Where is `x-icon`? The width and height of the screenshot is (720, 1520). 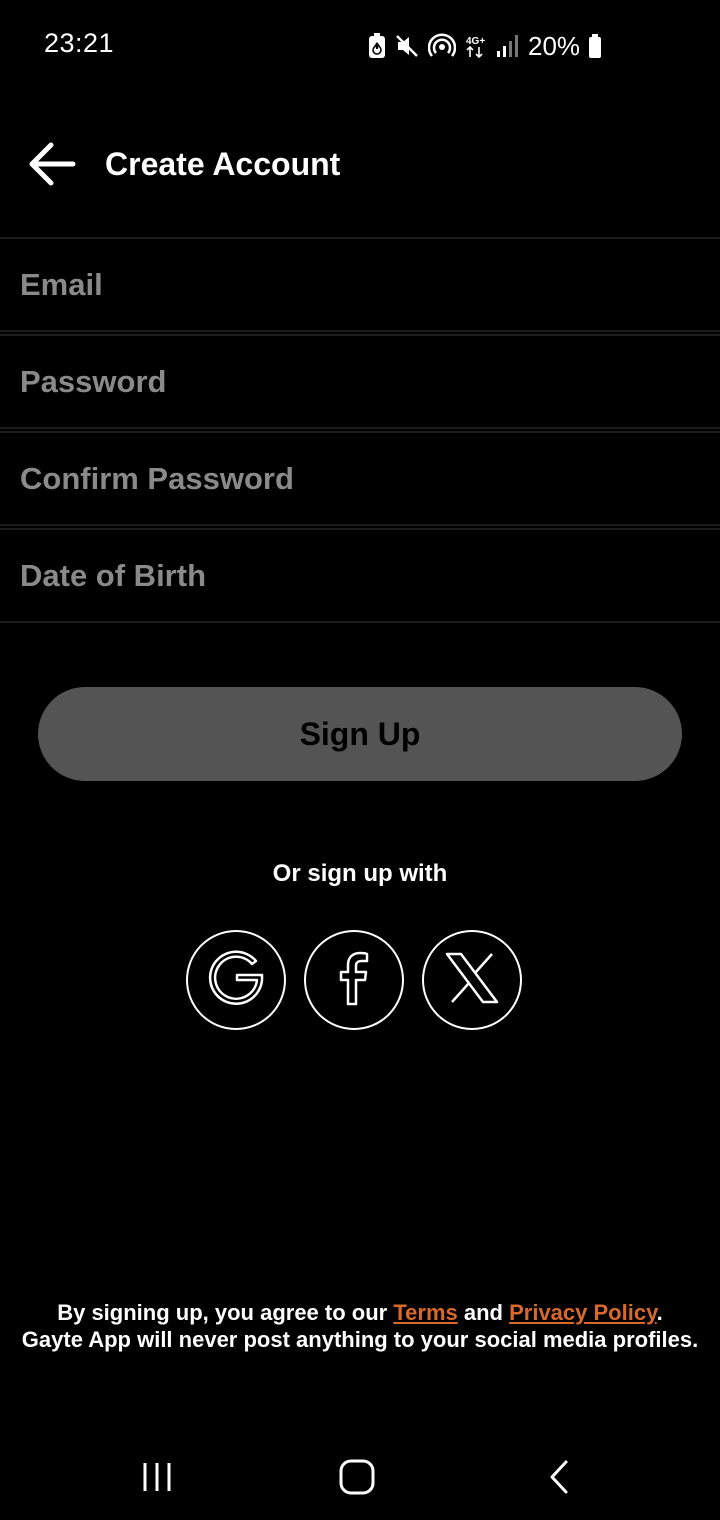 x-icon is located at coordinates (472, 980).